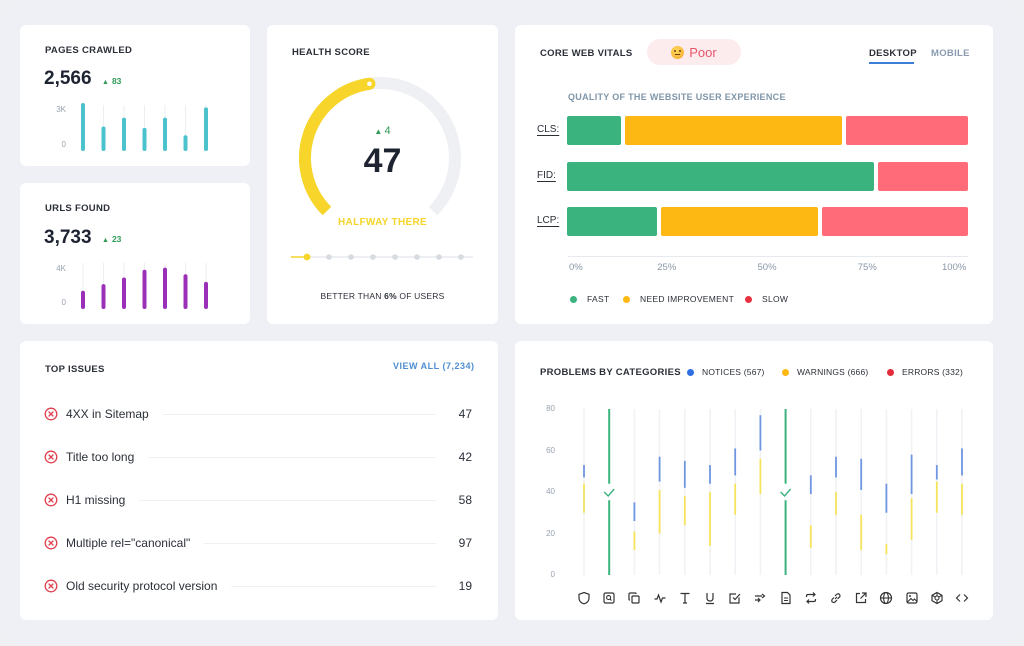 Image resolution: width=1024 pixels, height=646 pixels. What do you see at coordinates (550, 533) in the screenshot?
I see `problems-y-tick: 20` at bounding box center [550, 533].